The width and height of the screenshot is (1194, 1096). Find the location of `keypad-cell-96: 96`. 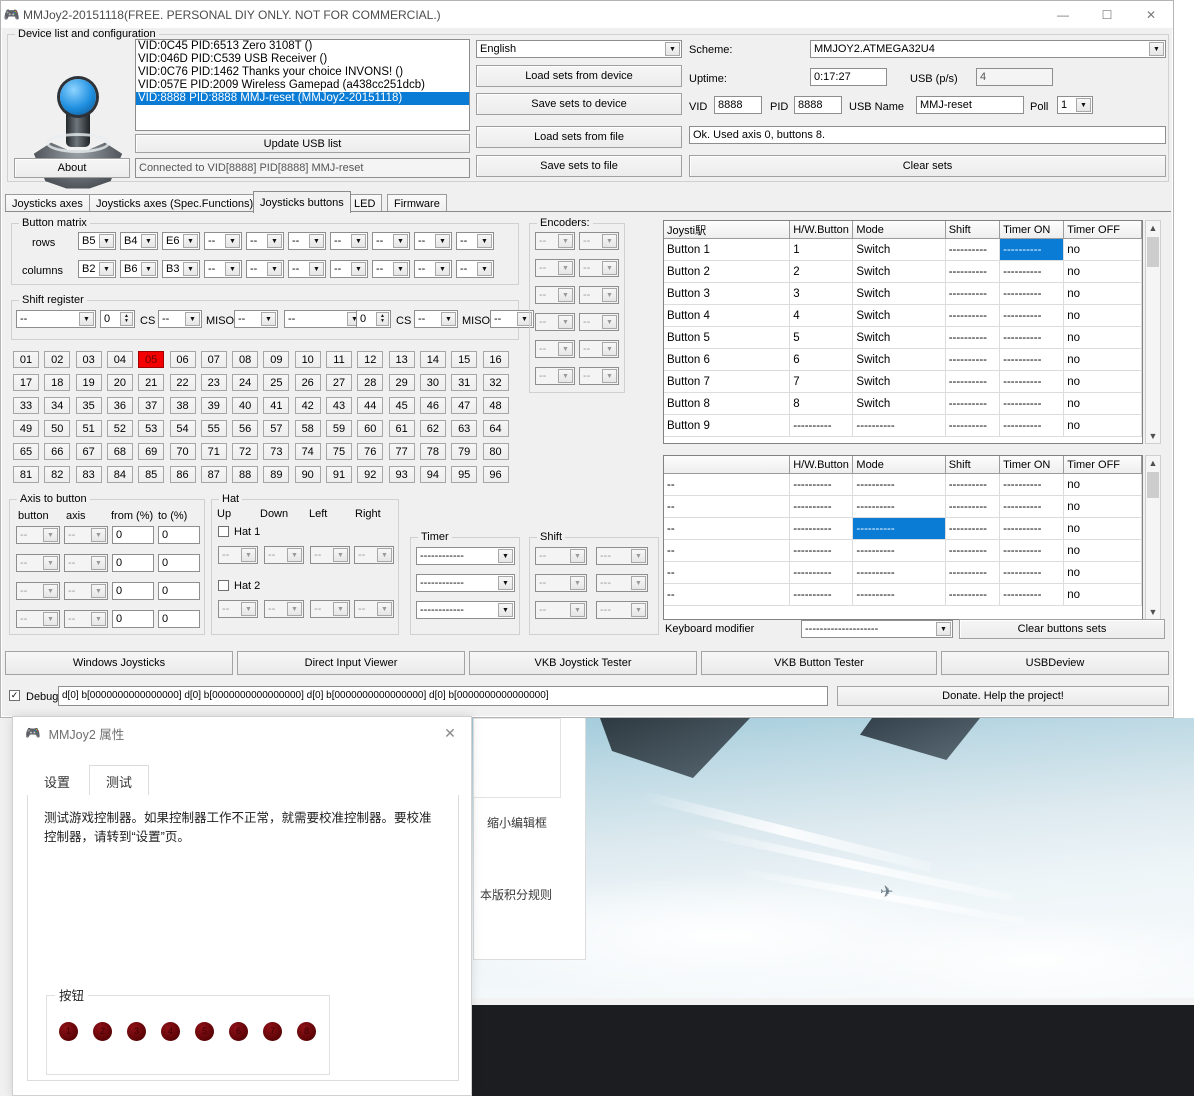

keypad-cell-96: 96 is located at coordinates (495, 474).